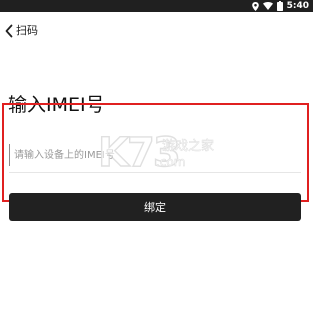 This screenshot has width=320, height=315. Describe the element at coordinates (27, 30) in the screenshot. I see `nav-title: 扫码` at that location.